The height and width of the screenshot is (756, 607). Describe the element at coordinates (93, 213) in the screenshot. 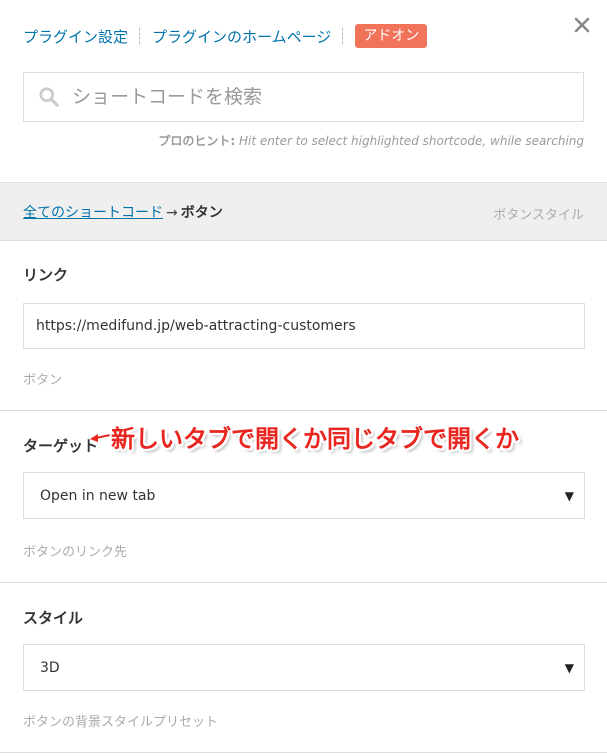

I see `all-shortcodes-link: 全てのショートコード` at that location.